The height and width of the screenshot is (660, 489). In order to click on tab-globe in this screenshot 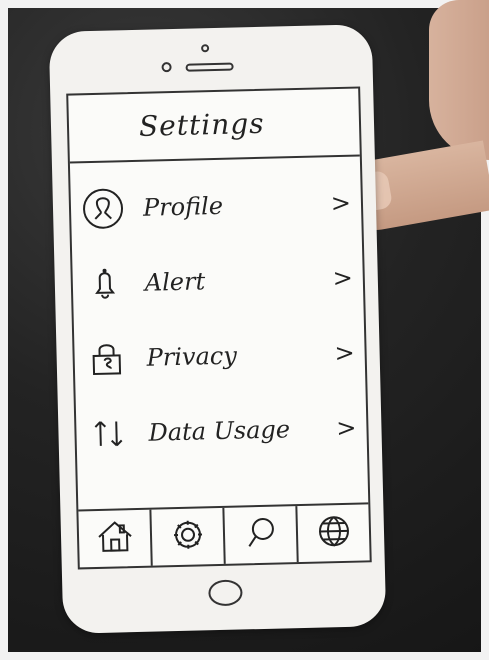, I will do `click(333, 533)`.